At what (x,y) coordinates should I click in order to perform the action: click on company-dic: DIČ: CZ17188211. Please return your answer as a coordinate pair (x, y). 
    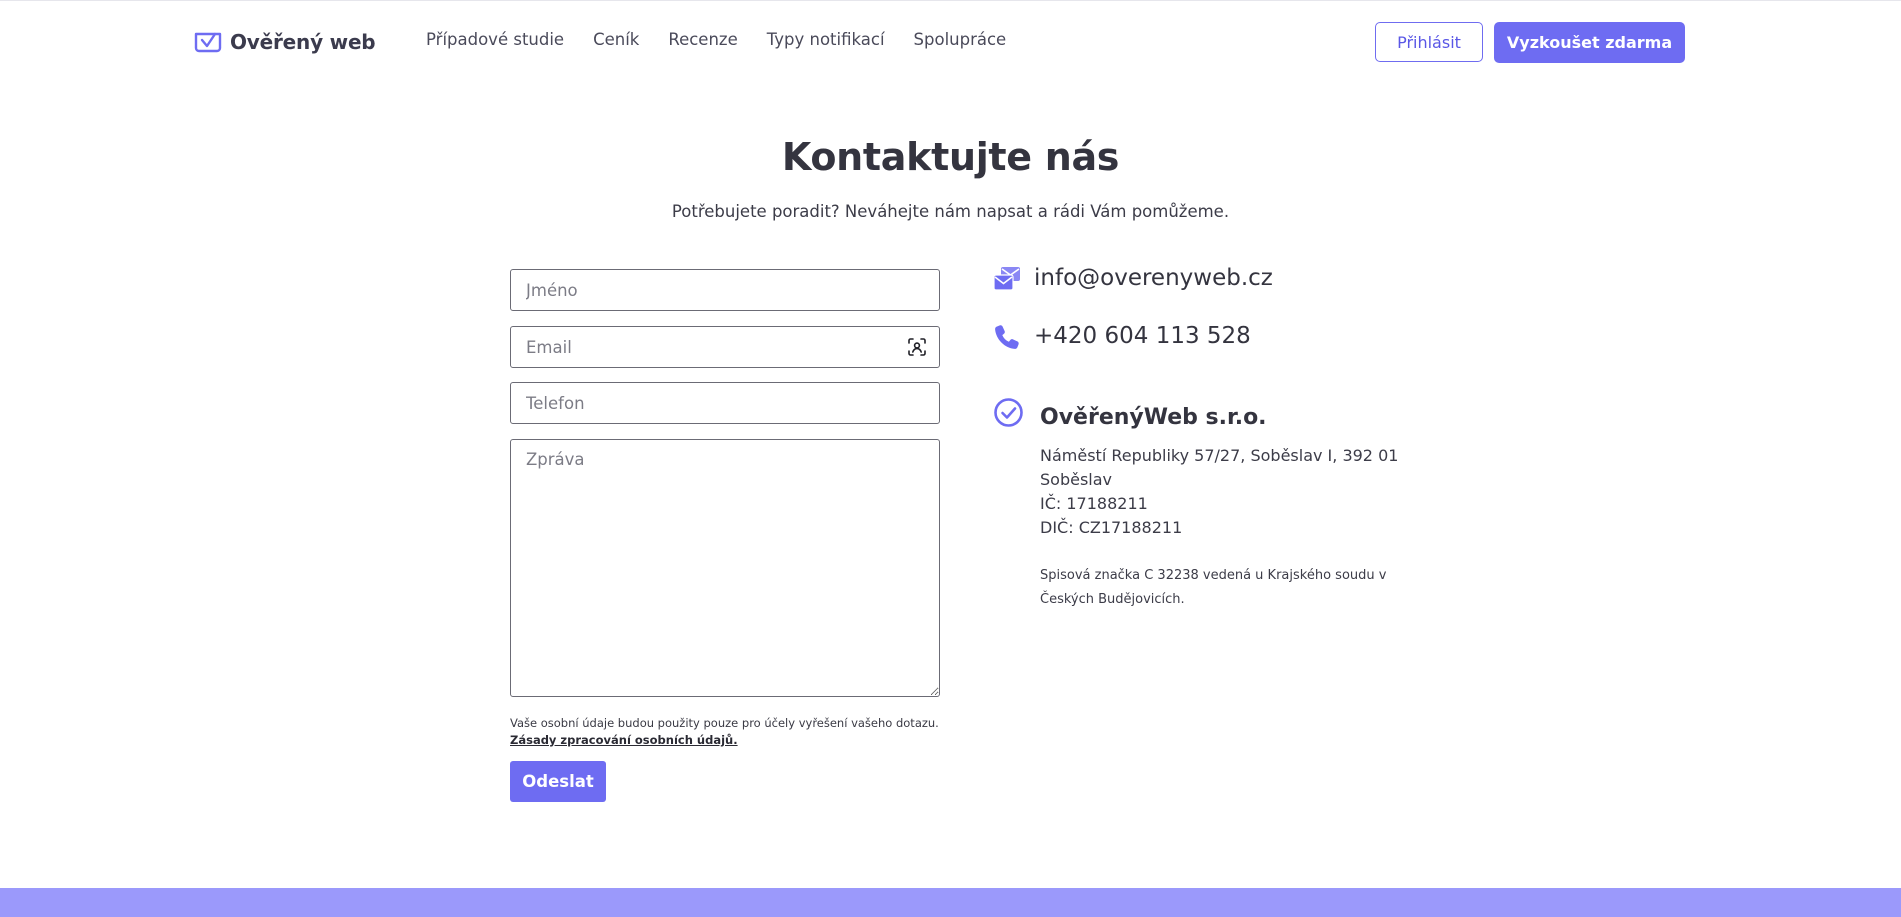
    Looking at the image, I should click on (1111, 527).